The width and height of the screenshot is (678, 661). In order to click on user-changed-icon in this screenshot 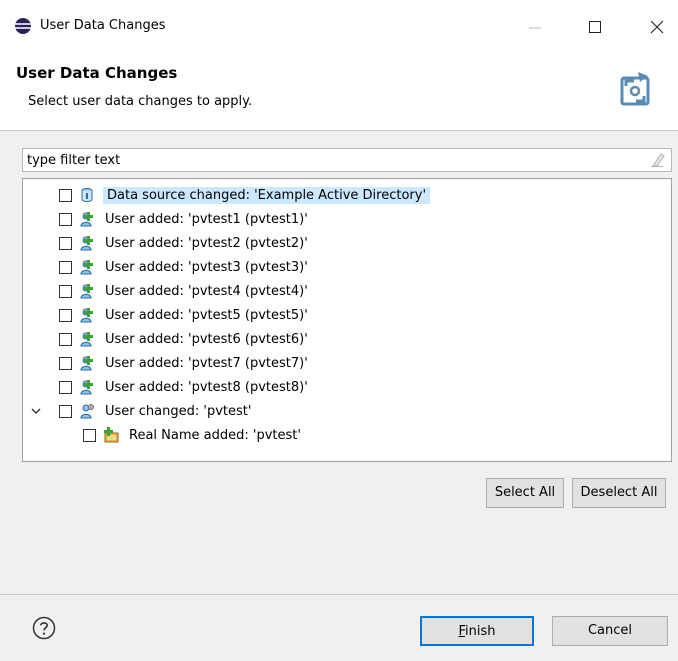, I will do `click(87, 411)`.